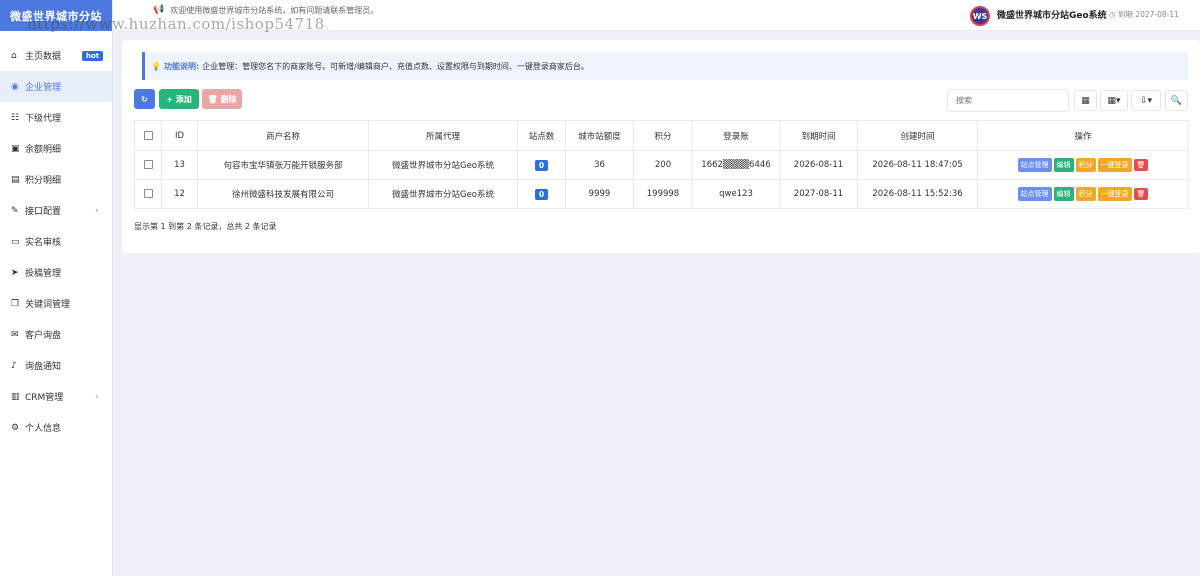  Describe the element at coordinates (917, 135) in the screenshot. I see `col-created: 创建时间` at that location.